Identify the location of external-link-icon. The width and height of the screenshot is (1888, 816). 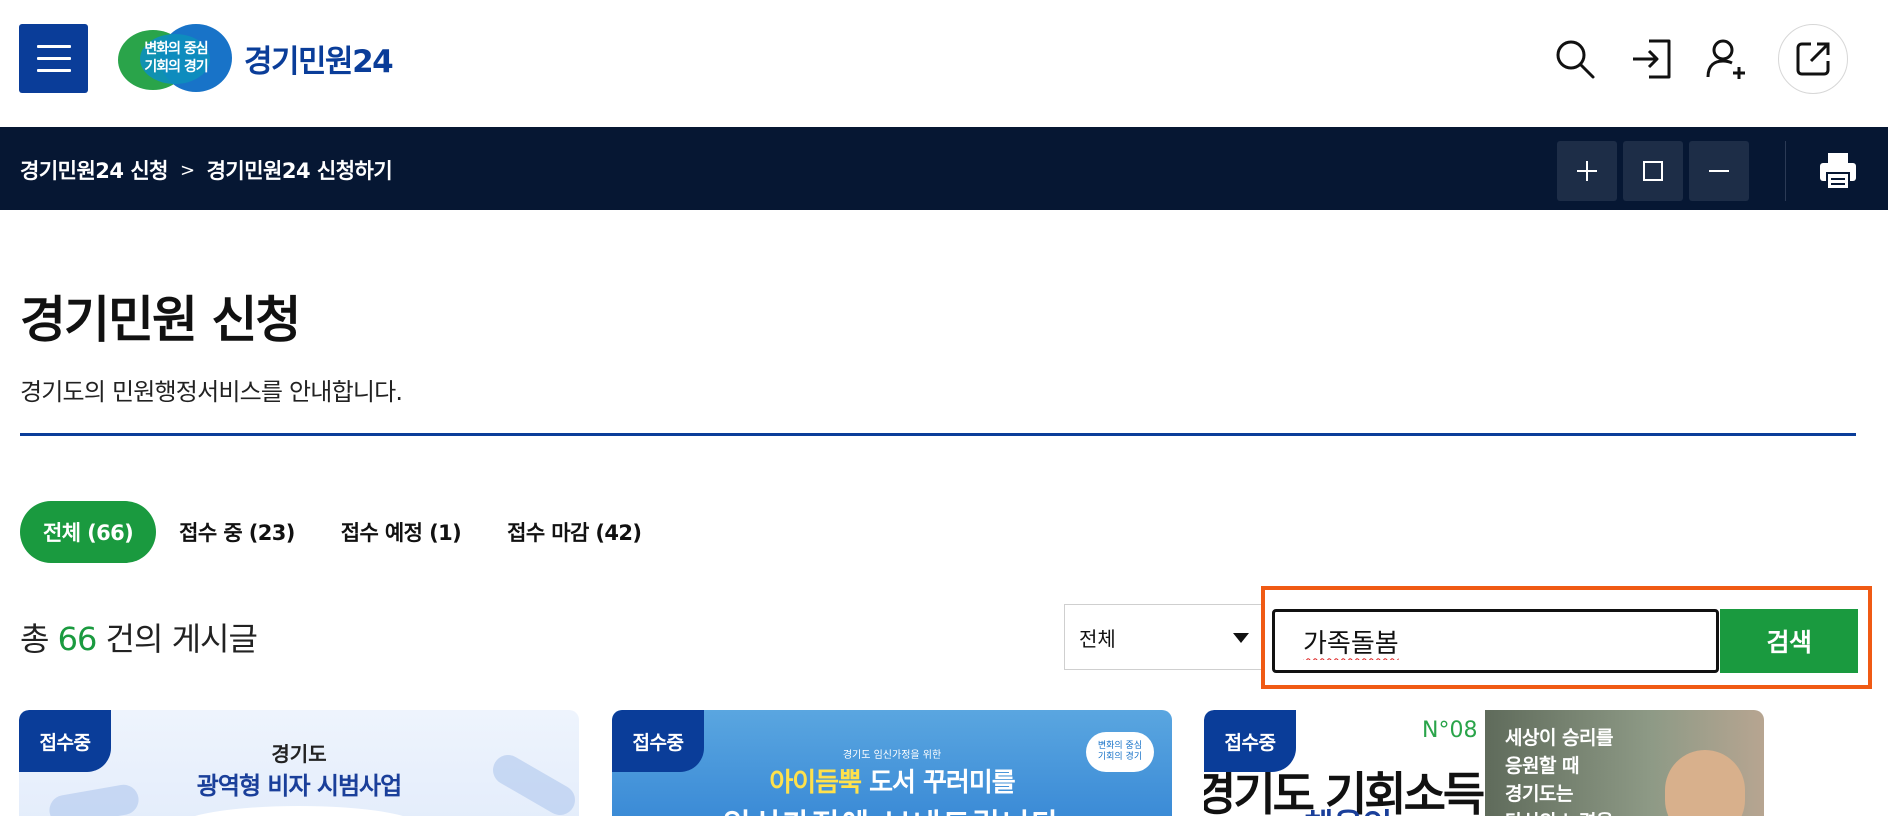
(1813, 59).